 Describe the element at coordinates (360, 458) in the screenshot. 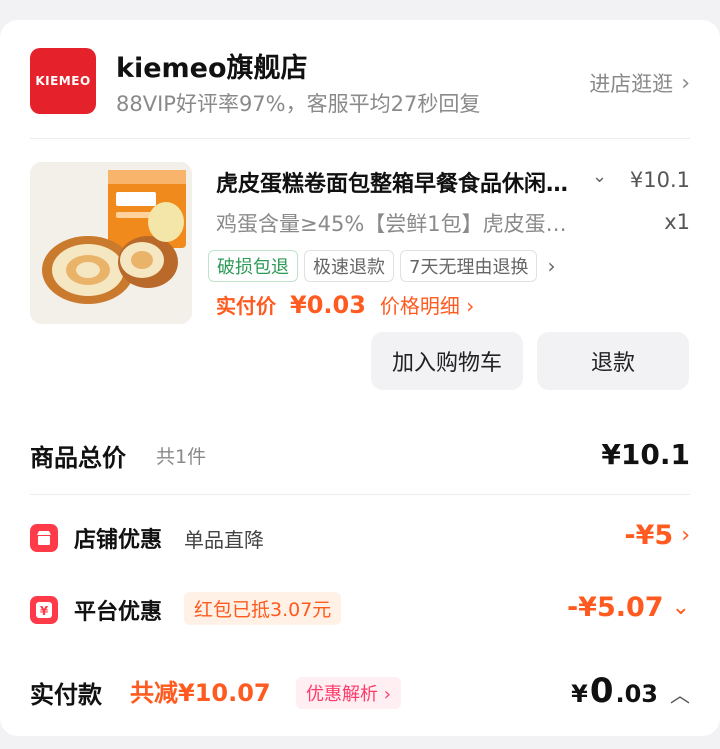

I see `total-price-row: 商品总价 共1件 ¥10.1` at that location.